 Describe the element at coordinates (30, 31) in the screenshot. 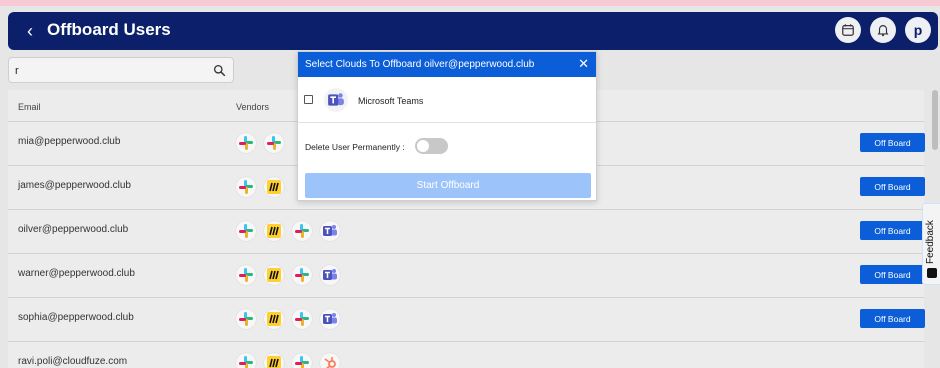

I see `back-chevron-icon: ‹` at that location.